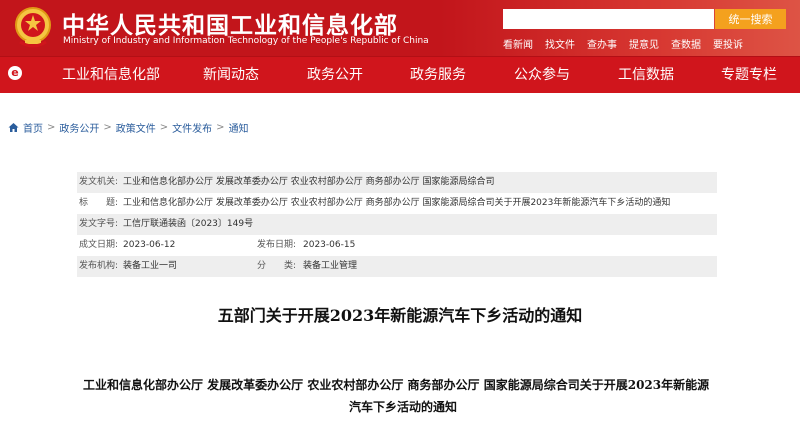 The height and width of the screenshot is (425, 800). Describe the element at coordinates (277, 266) in the screenshot. I see `category-label: 分 类:` at that location.